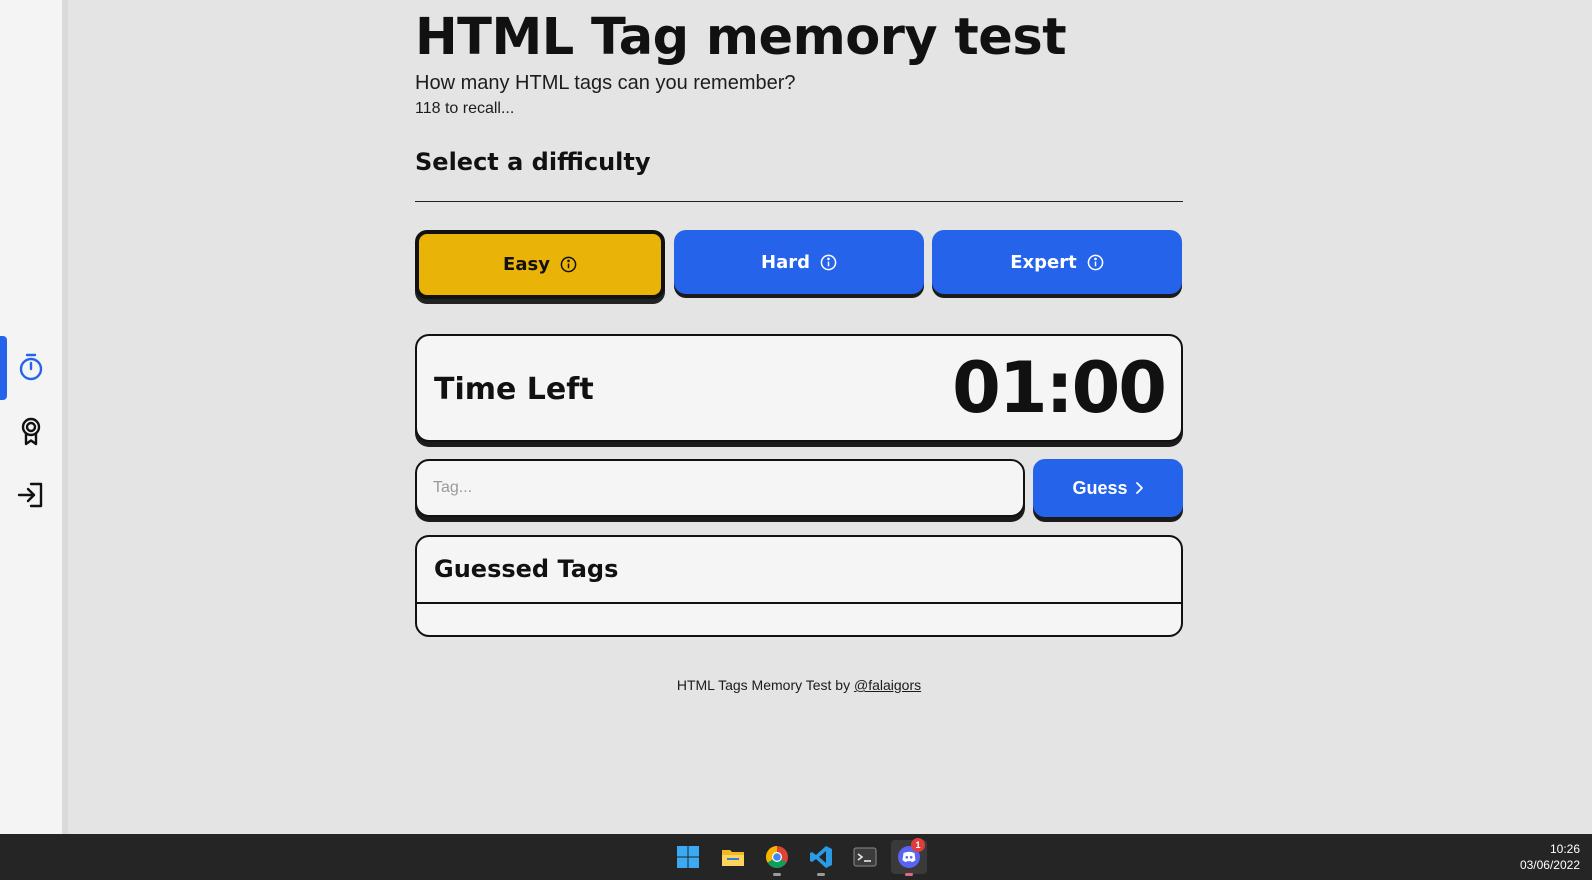 Image resolution: width=1592 pixels, height=880 pixels. Describe the element at coordinates (799, 388) in the screenshot. I see `timer-card: Time Left 01:00` at that location.